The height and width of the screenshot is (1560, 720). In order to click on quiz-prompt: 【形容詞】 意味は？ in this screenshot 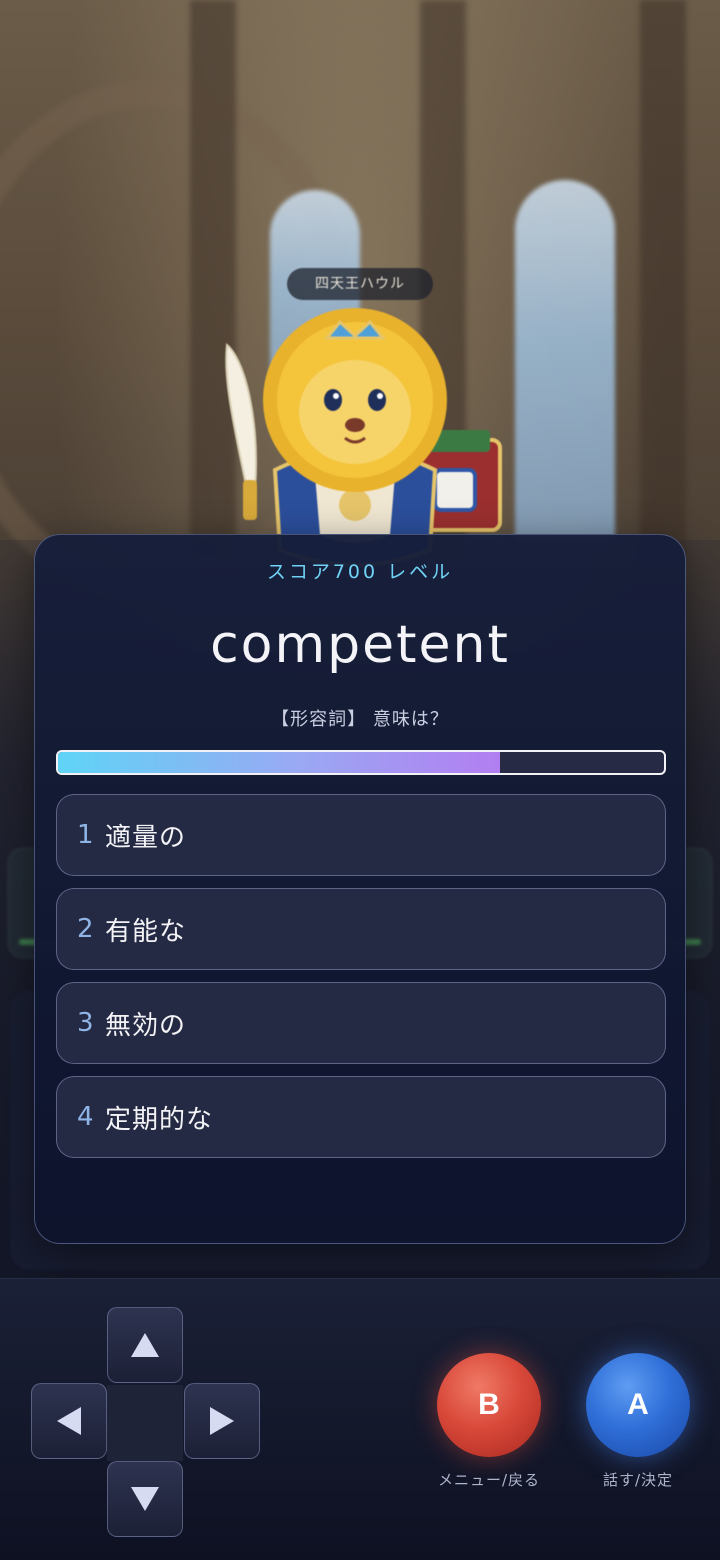, I will do `click(360, 719)`.